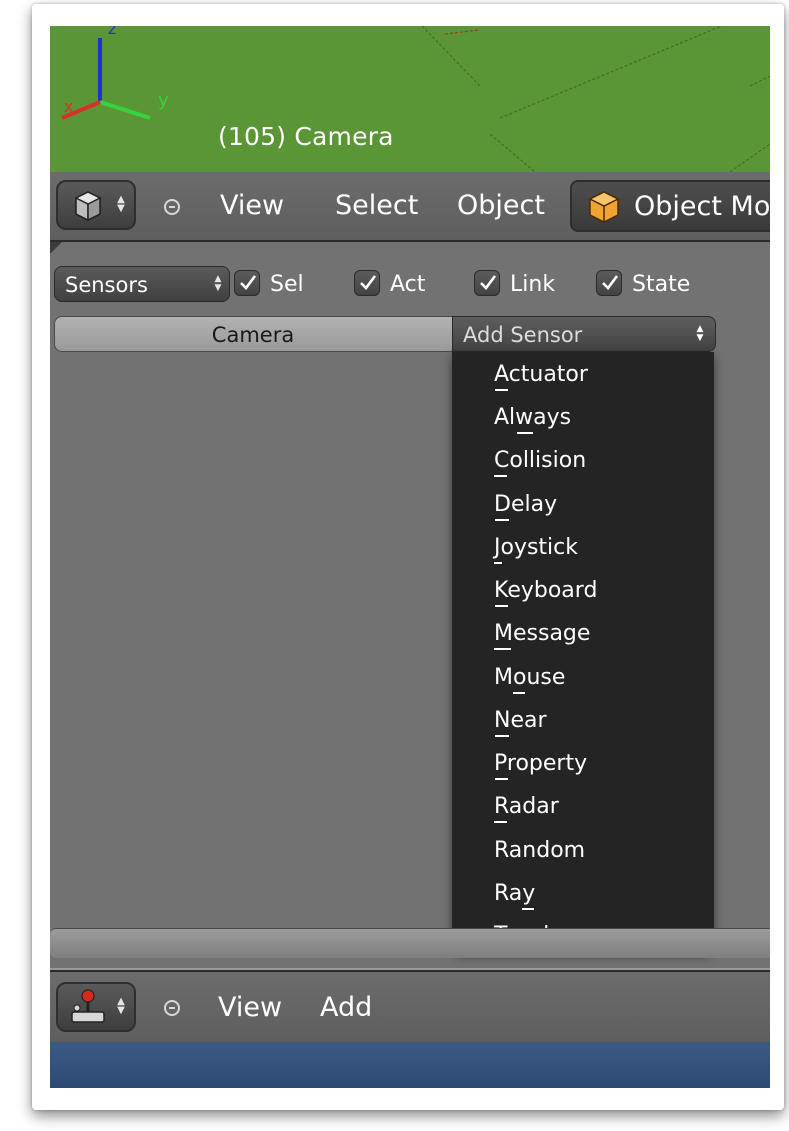  I want to click on menu-item-message: Message, so click(542, 636).